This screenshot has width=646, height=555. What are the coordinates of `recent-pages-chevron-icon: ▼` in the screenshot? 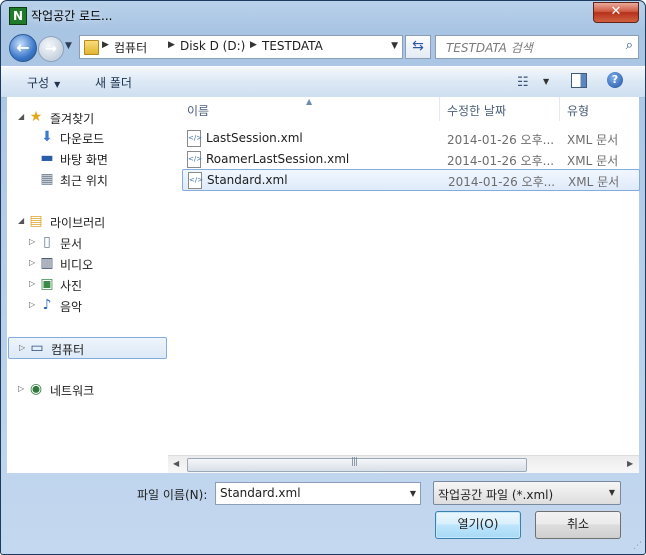 It's located at (68, 46).